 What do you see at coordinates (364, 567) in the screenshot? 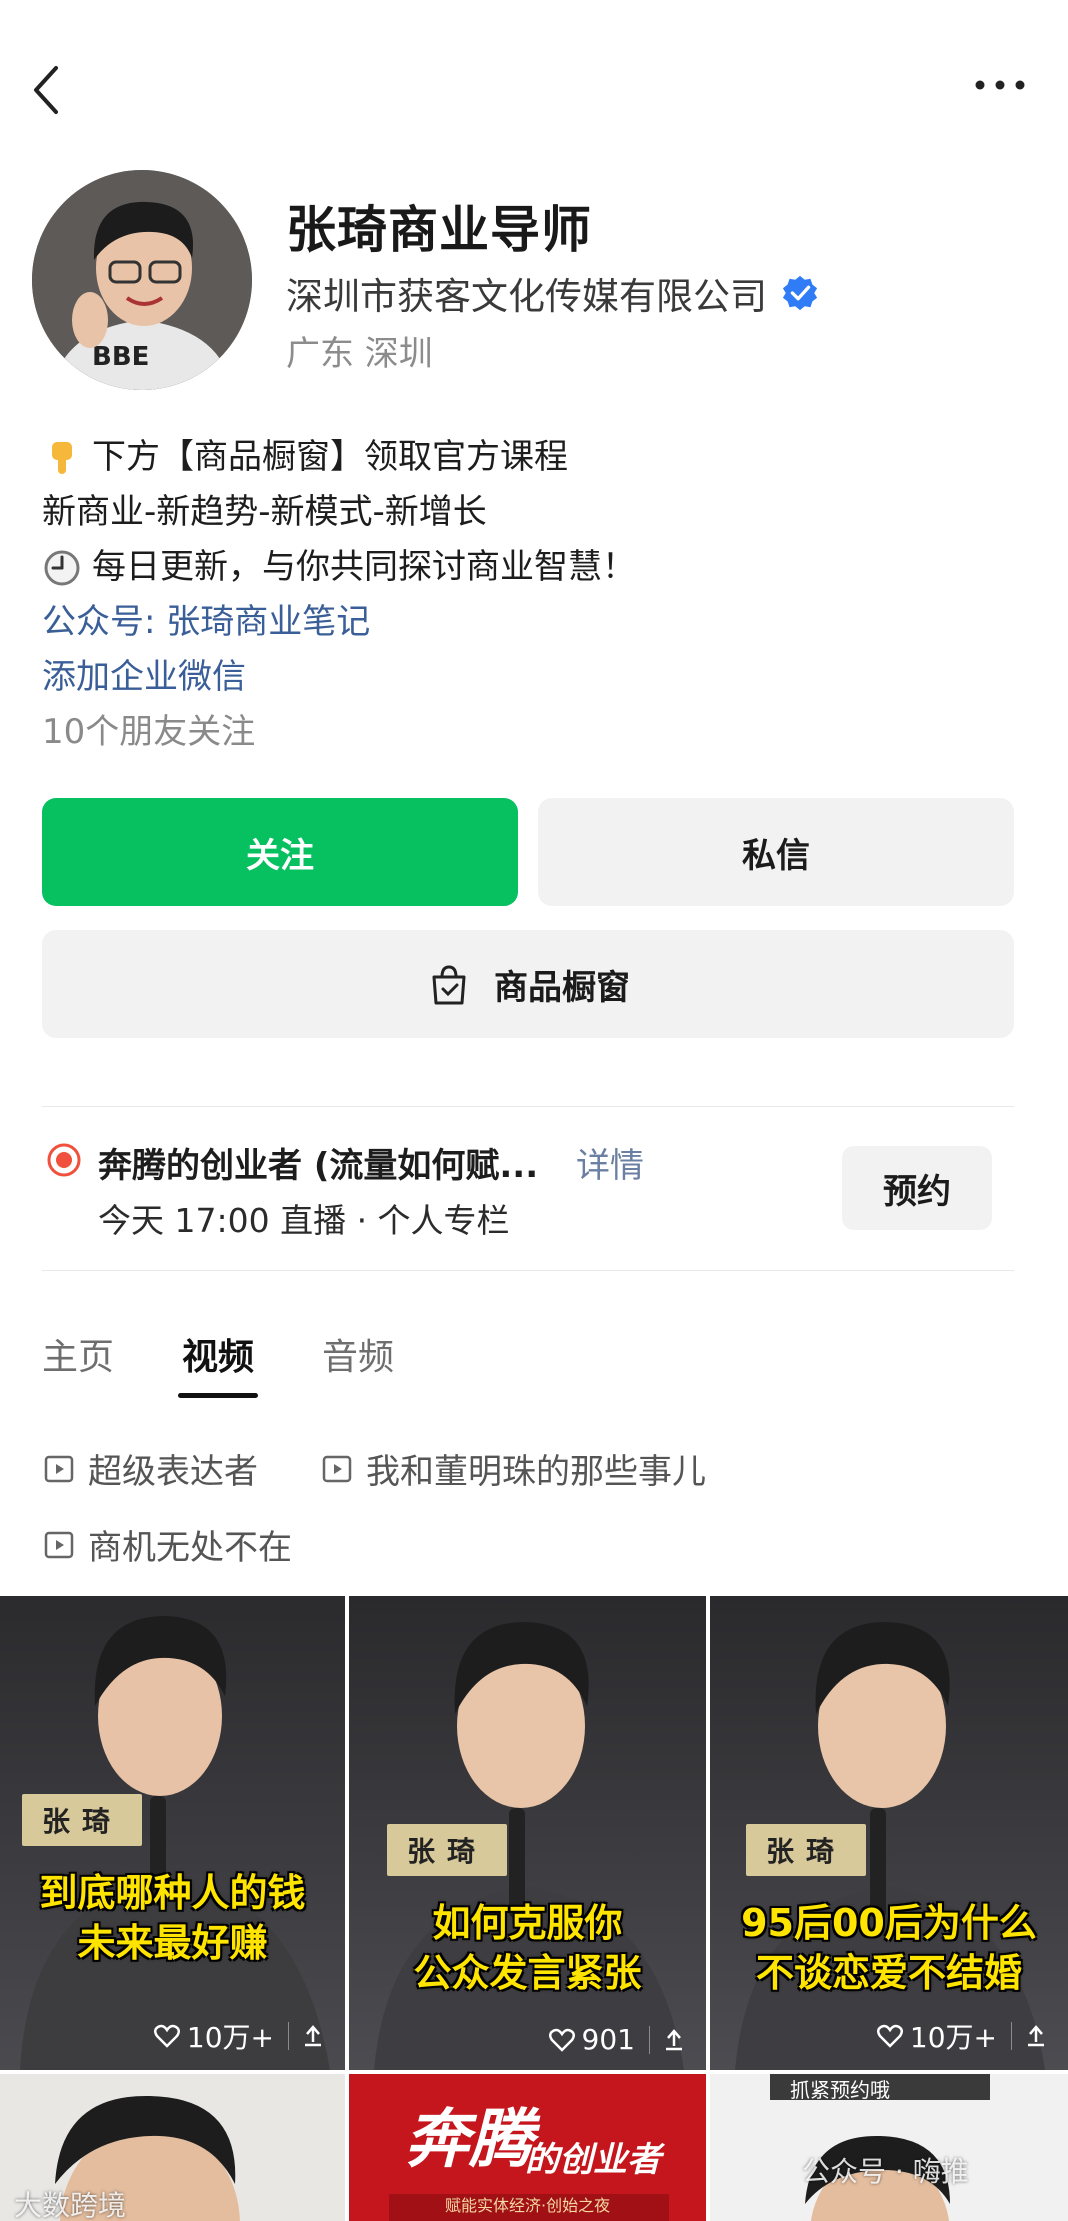
I see `bio-line-3-text: 每日更新，与你共同探讨商业智慧！` at bounding box center [364, 567].